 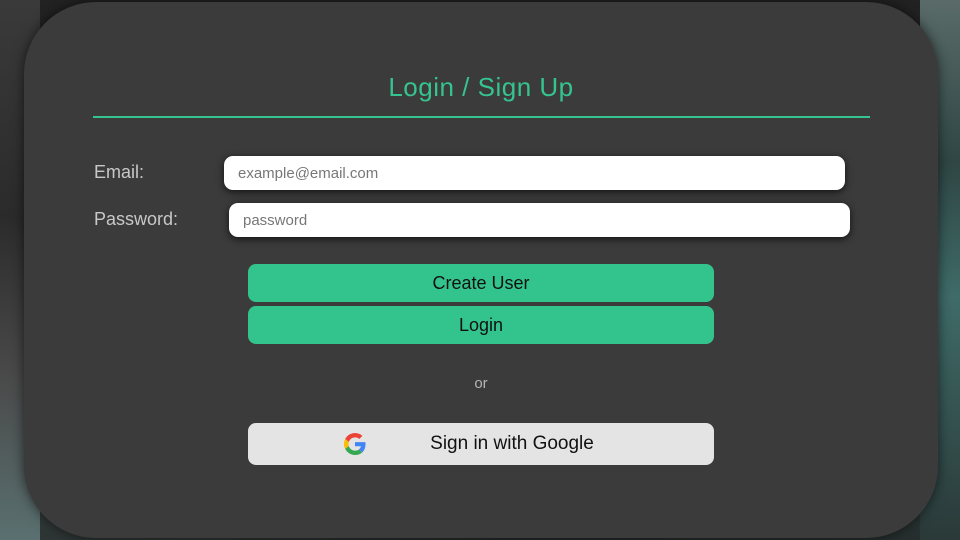 I want to click on password-label: Password:, so click(x=136, y=219).